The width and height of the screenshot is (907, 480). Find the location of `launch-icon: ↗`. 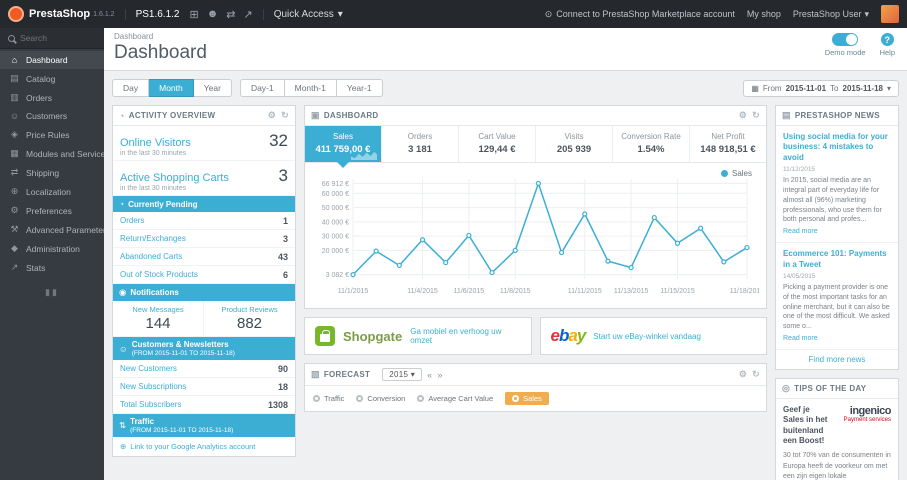

launch-icon: ↗ is located at coordinates (248, 14).